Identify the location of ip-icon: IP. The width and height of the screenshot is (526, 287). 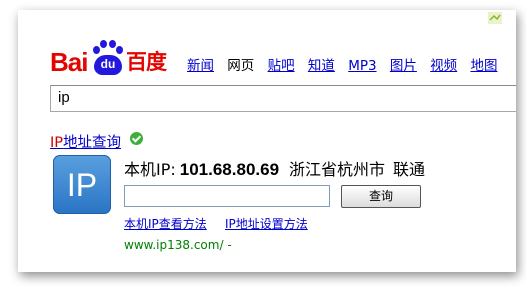
(82, 184).